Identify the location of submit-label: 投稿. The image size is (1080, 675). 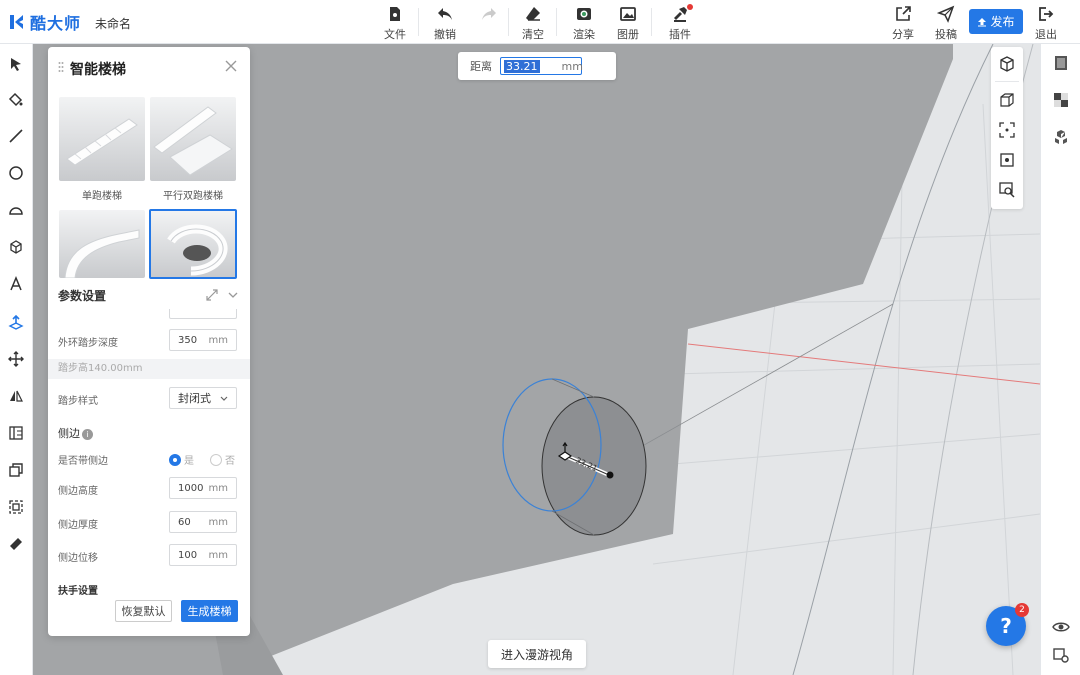
(946, 34).